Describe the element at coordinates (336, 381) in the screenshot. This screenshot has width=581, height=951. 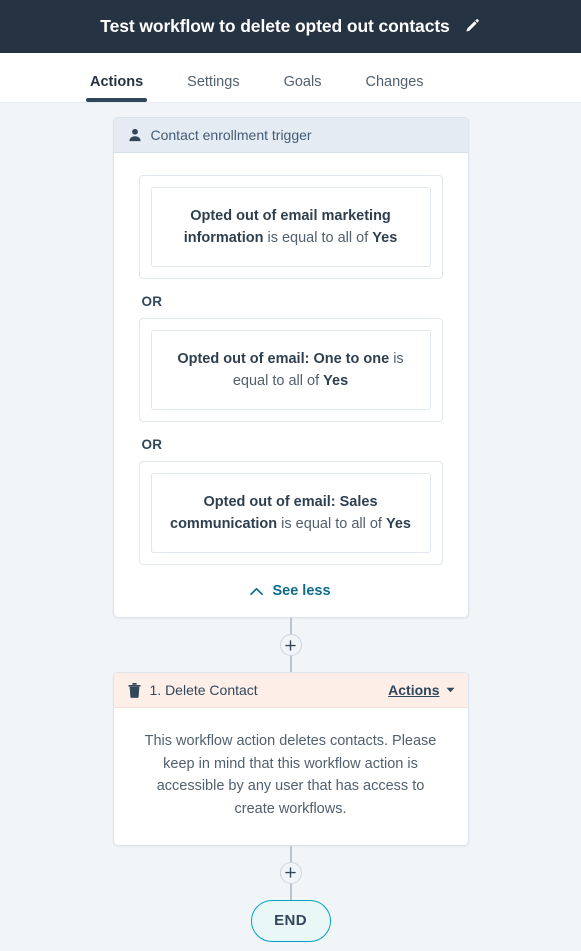
I see `condition-value-2: Yes` at that location.